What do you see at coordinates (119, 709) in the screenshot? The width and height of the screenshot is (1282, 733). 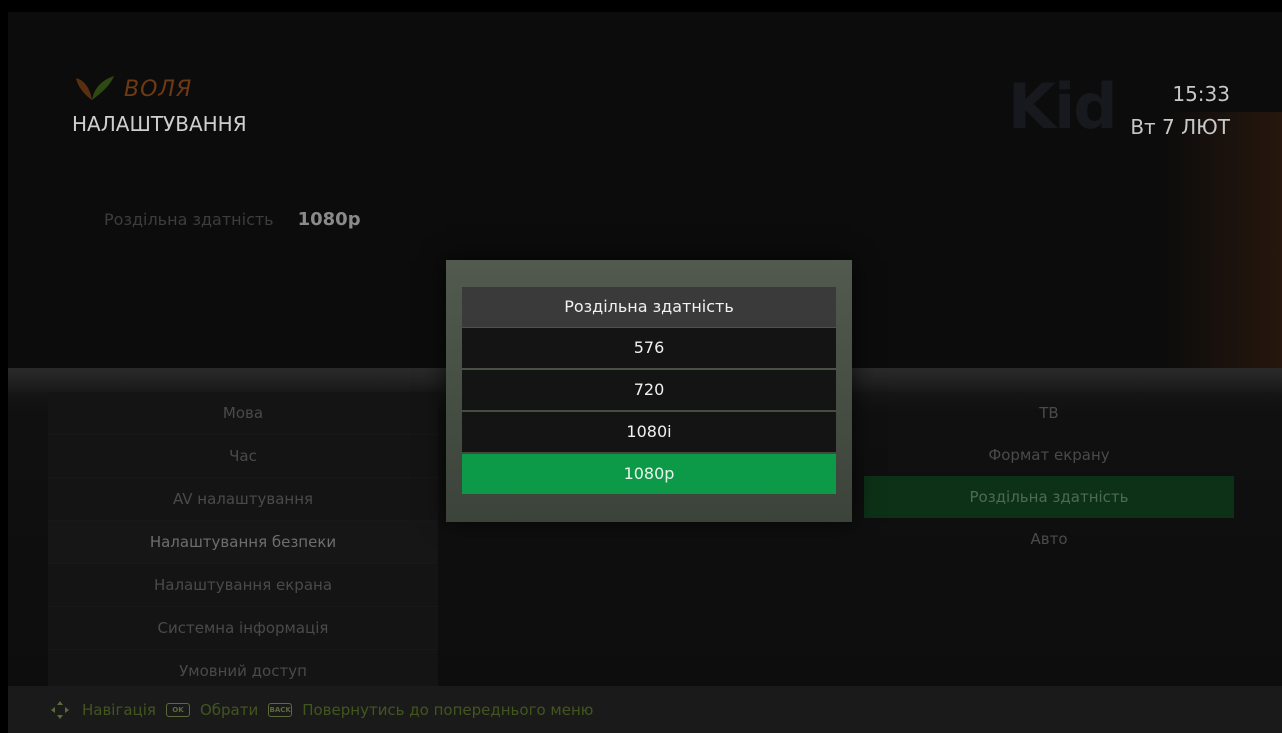 I see `hint-navigate: Навігація` at bounding box center [119, 709].